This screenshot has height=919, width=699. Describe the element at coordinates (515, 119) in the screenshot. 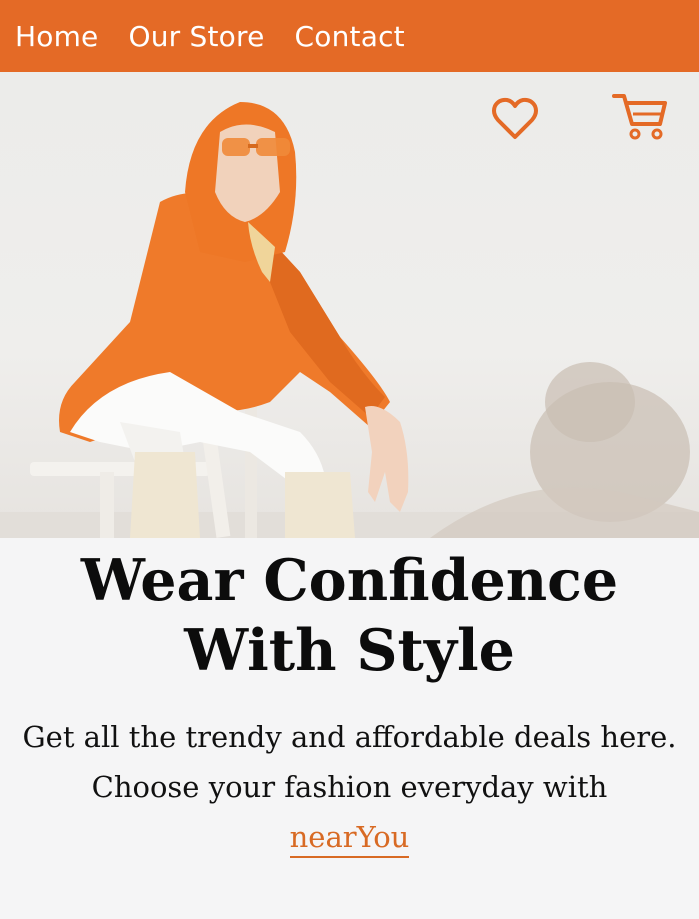

I see `heart-icon` at that location.